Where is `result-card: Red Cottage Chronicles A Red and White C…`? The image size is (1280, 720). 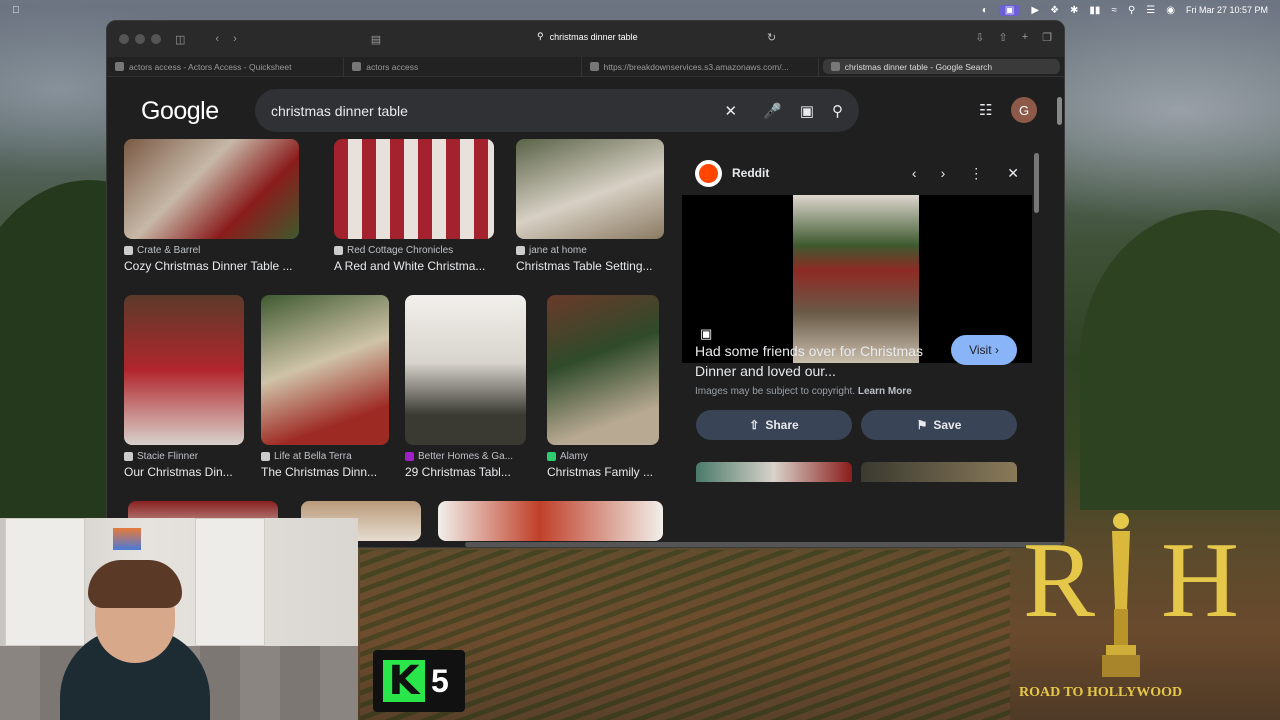 result-card: Red Cottage Chronicles A Red and White C… is located at coordinates (414, 206).